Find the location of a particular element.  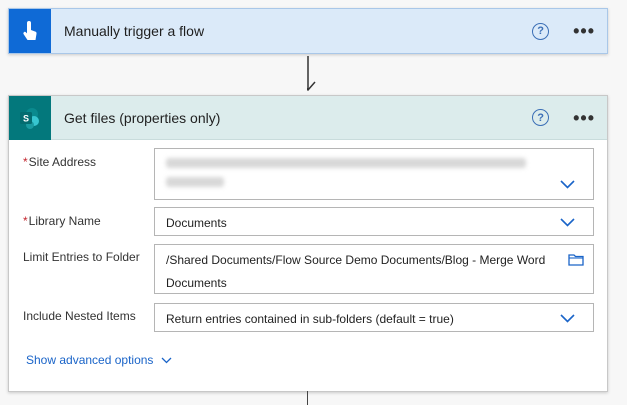

library-name-label: *Library Name is located at coordinates (62, 221).